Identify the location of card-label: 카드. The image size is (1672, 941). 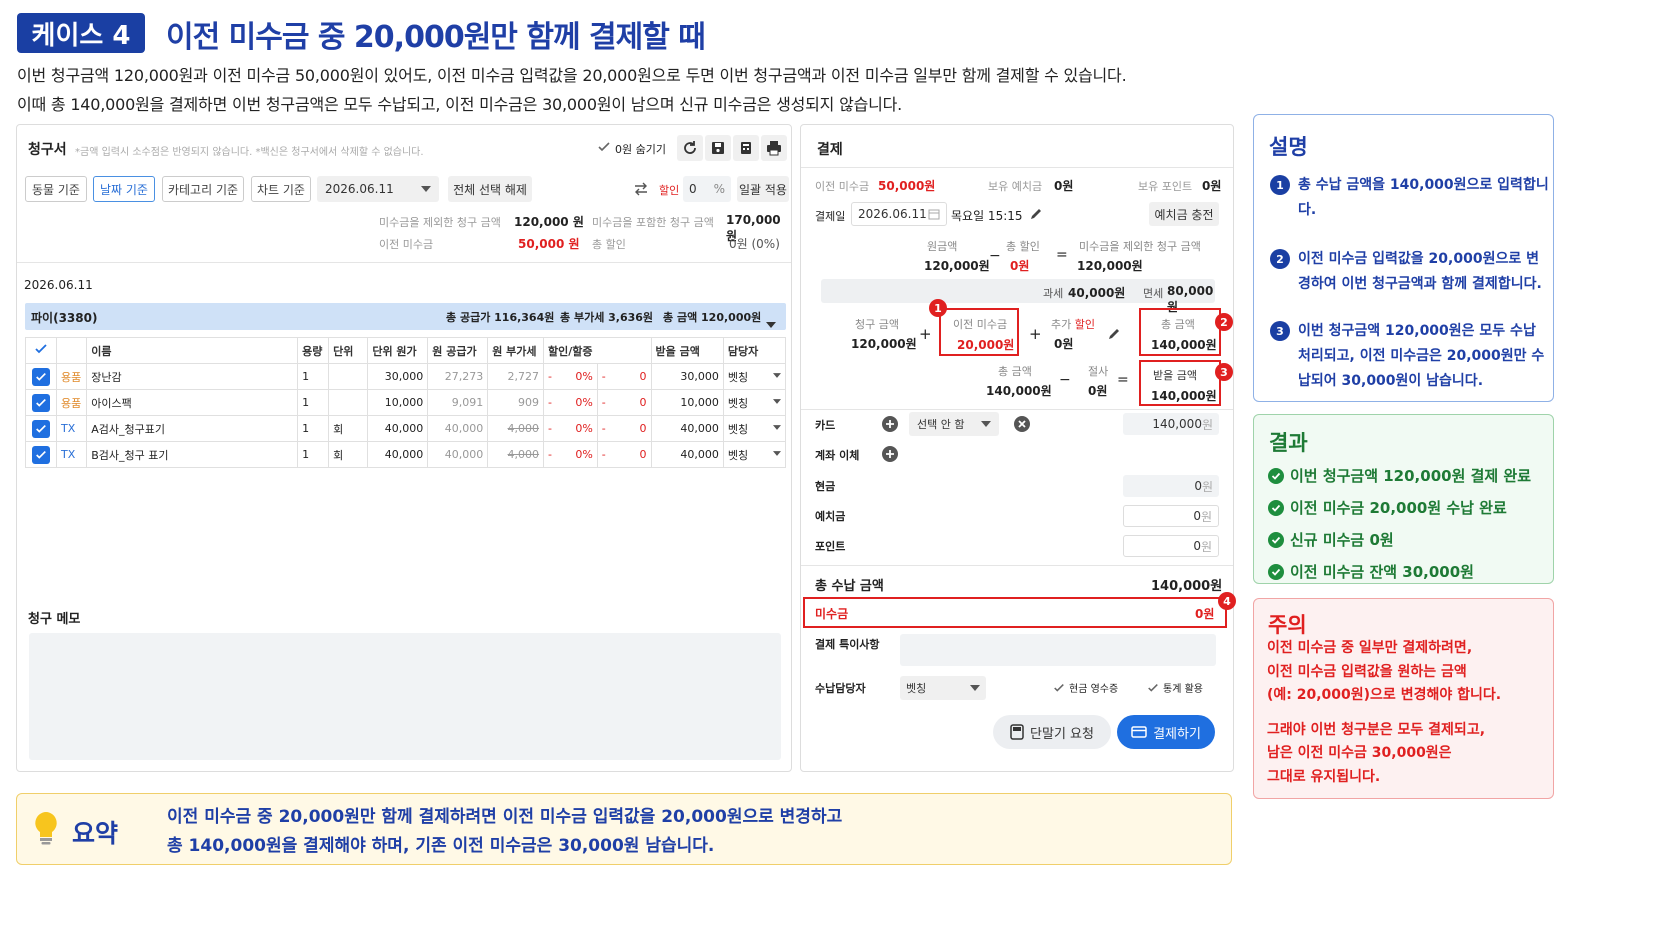
(825, 425).